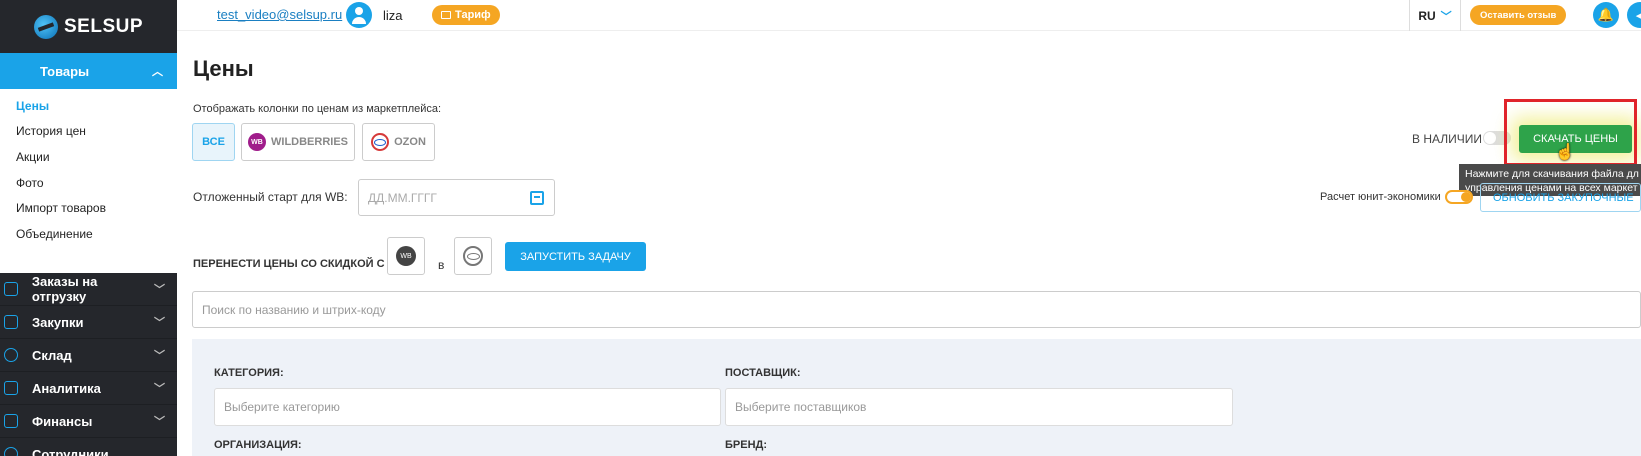 This screenshot has height=456, width=1641. What do you see at coordinates (359, 15) in the screenshot?
I see `avatar` at bounding box center [359, 15].